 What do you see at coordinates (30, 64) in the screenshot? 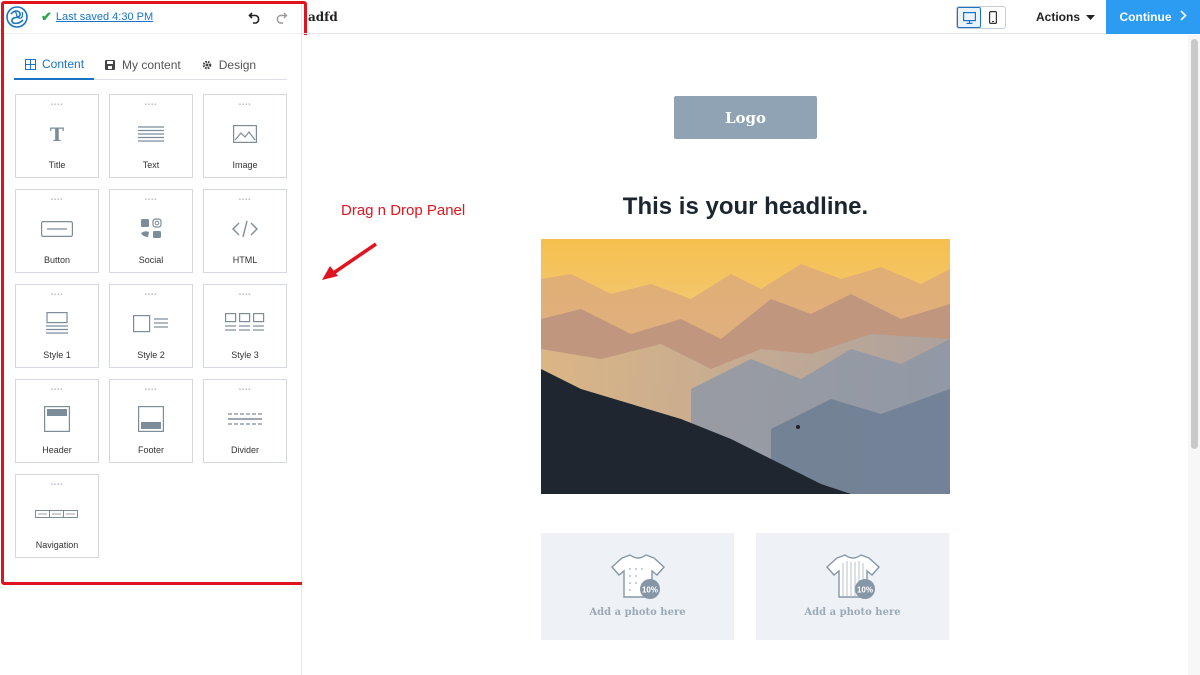
I see `grid-icon` at bounding box center [30, 64].